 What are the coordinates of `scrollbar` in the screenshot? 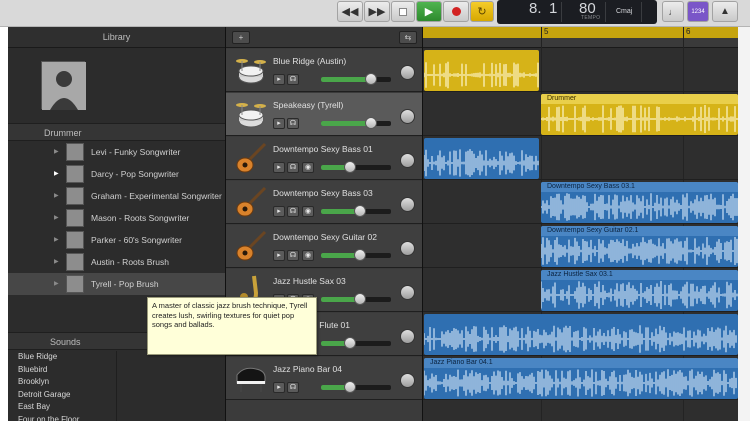 It's located at (744, 224).